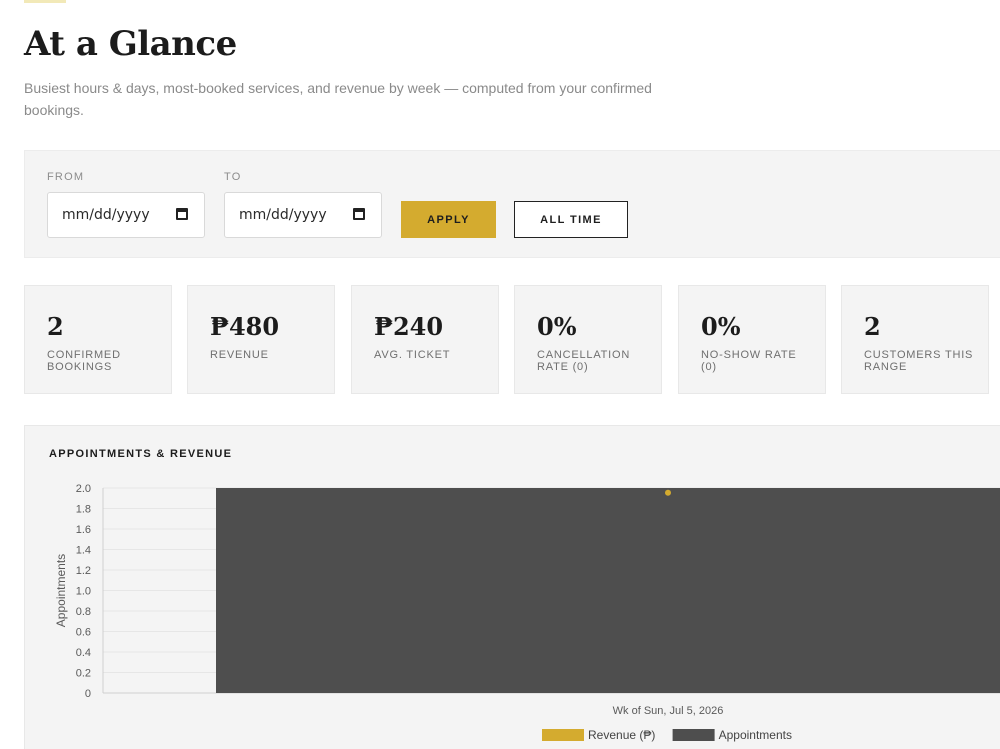 Image resolution: width=1000 pixels, height=749 pixels. I want to click on y-tick-label: 1.4, so click(83, 551).